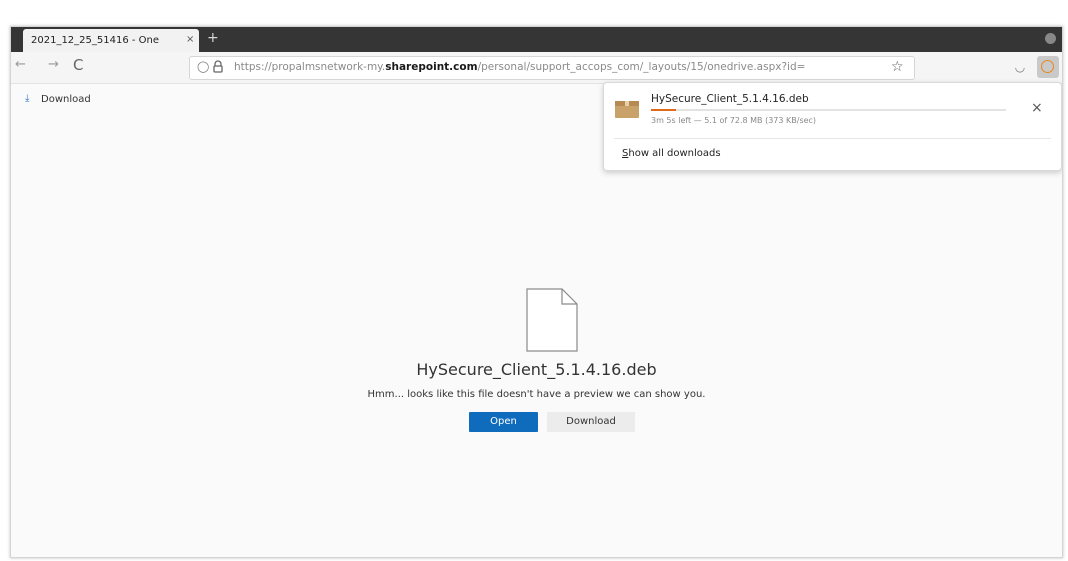 This screenshot has height=561, width=1068. Describe the element at coordinates (897, 67) in the screenshot. I see `bookmark-star-icon: ☆` at that location.